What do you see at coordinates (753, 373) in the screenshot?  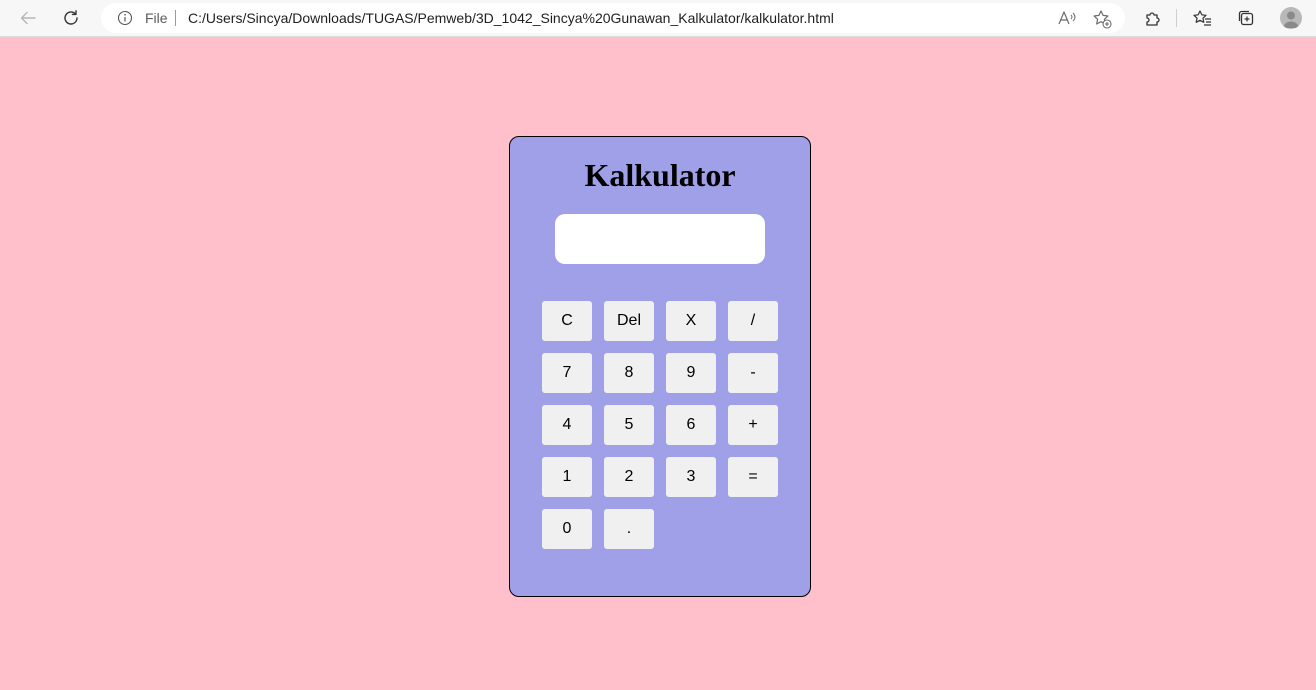 I see `subtract-button: -` at bounding box center [753, 373].